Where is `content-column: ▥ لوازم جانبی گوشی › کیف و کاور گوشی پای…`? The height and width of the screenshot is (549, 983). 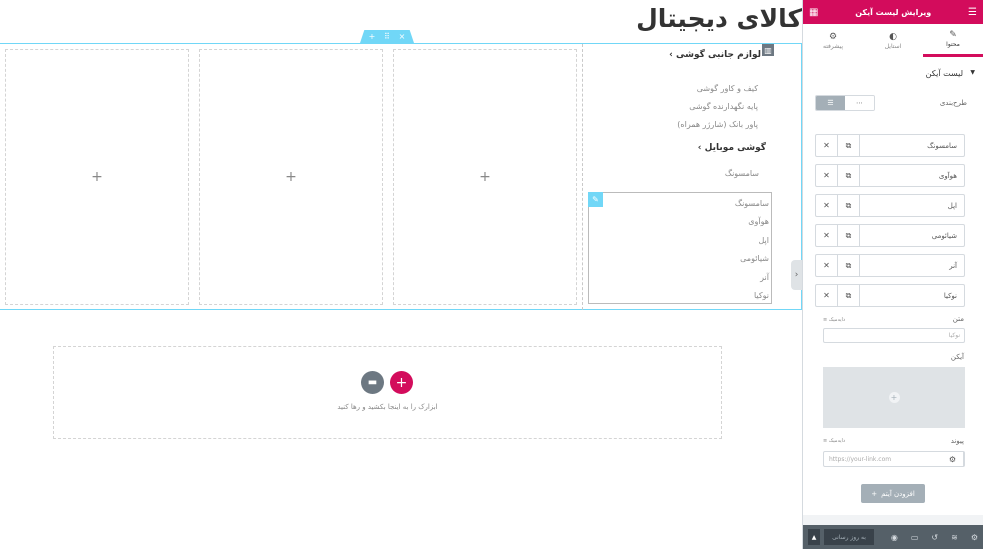
content-column: ▥ لوازم جانبی گوشی › کیف و کاور گوشی پای… is located at coordinates (692, 177).